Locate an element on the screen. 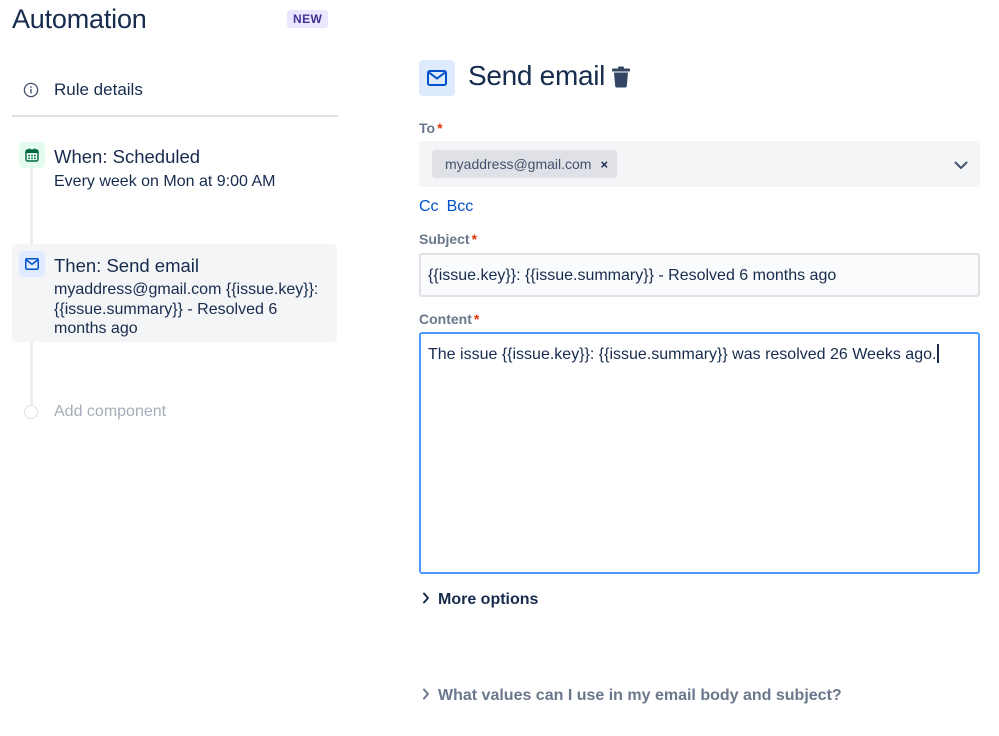 The width and height of the screenshot is (999, 736). rule-details-label: Rule details is located at coordinates (98, 89).